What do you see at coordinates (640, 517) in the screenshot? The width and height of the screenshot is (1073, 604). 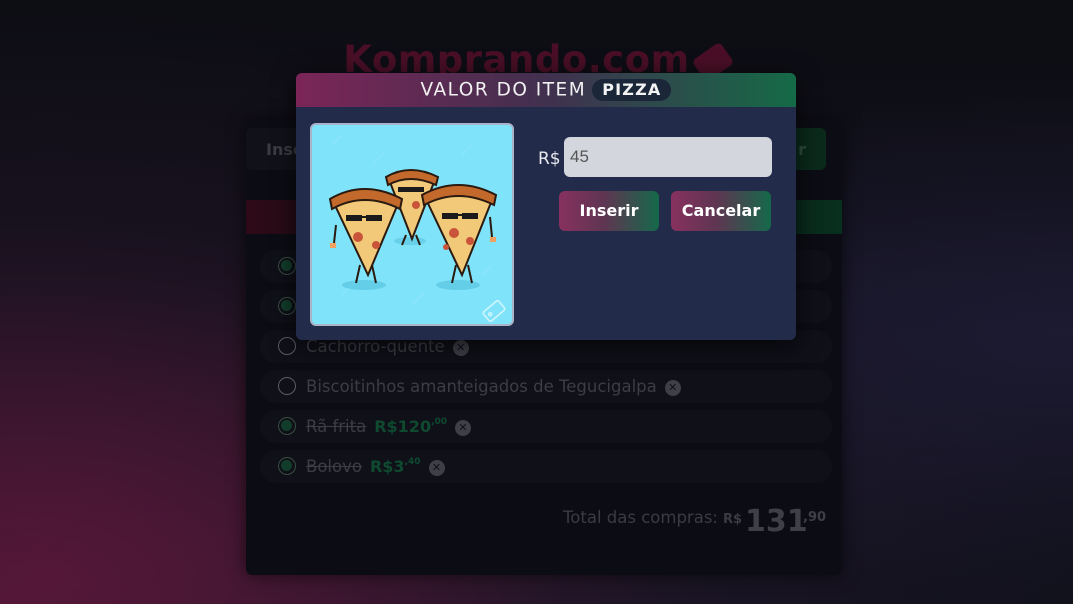 I see `total-label: Total das compras:` at bounding box center [640, 517].